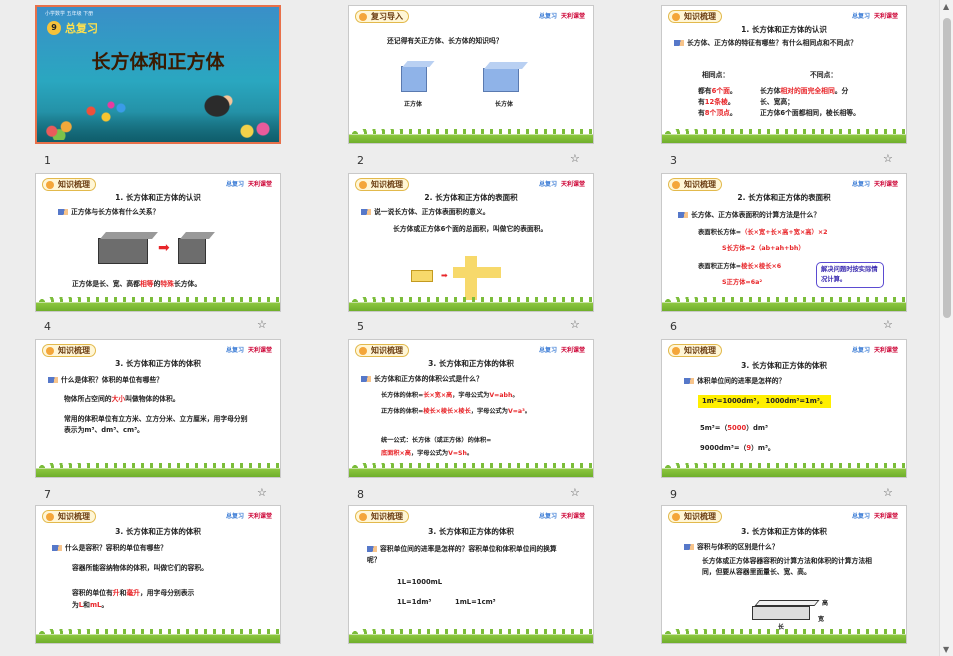  Describe the element at coordinates (122, 399) in the screenshot. I see `answer-text-1: 物体所占空间的大小叫做物体的体积。` at that location.